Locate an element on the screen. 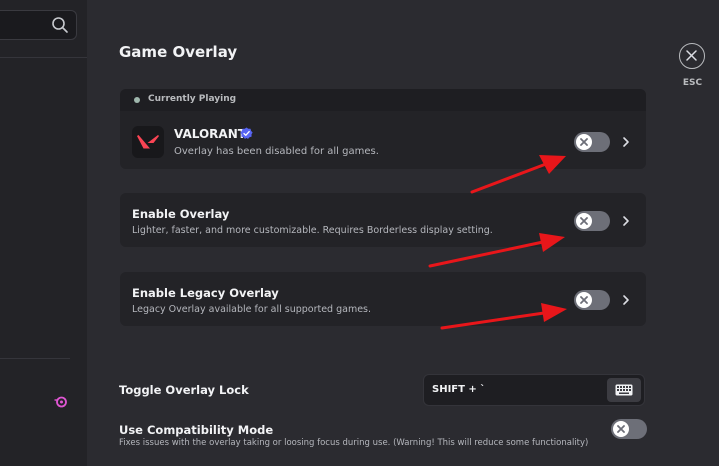  compatibility-mode-toggle is located at coordinates (629, 429).